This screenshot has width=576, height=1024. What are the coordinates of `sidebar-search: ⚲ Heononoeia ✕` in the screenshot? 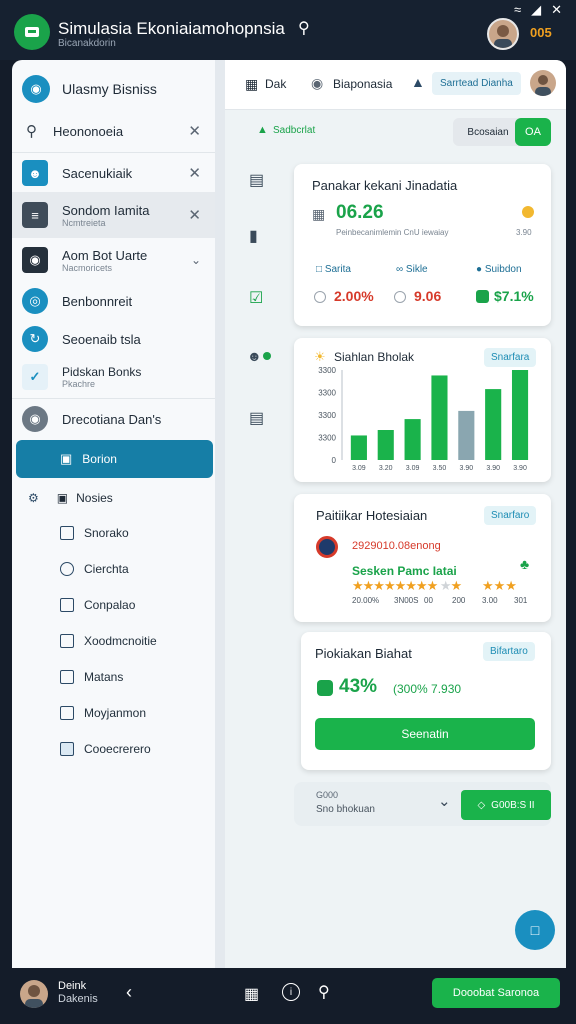 It's located at (113, 131).